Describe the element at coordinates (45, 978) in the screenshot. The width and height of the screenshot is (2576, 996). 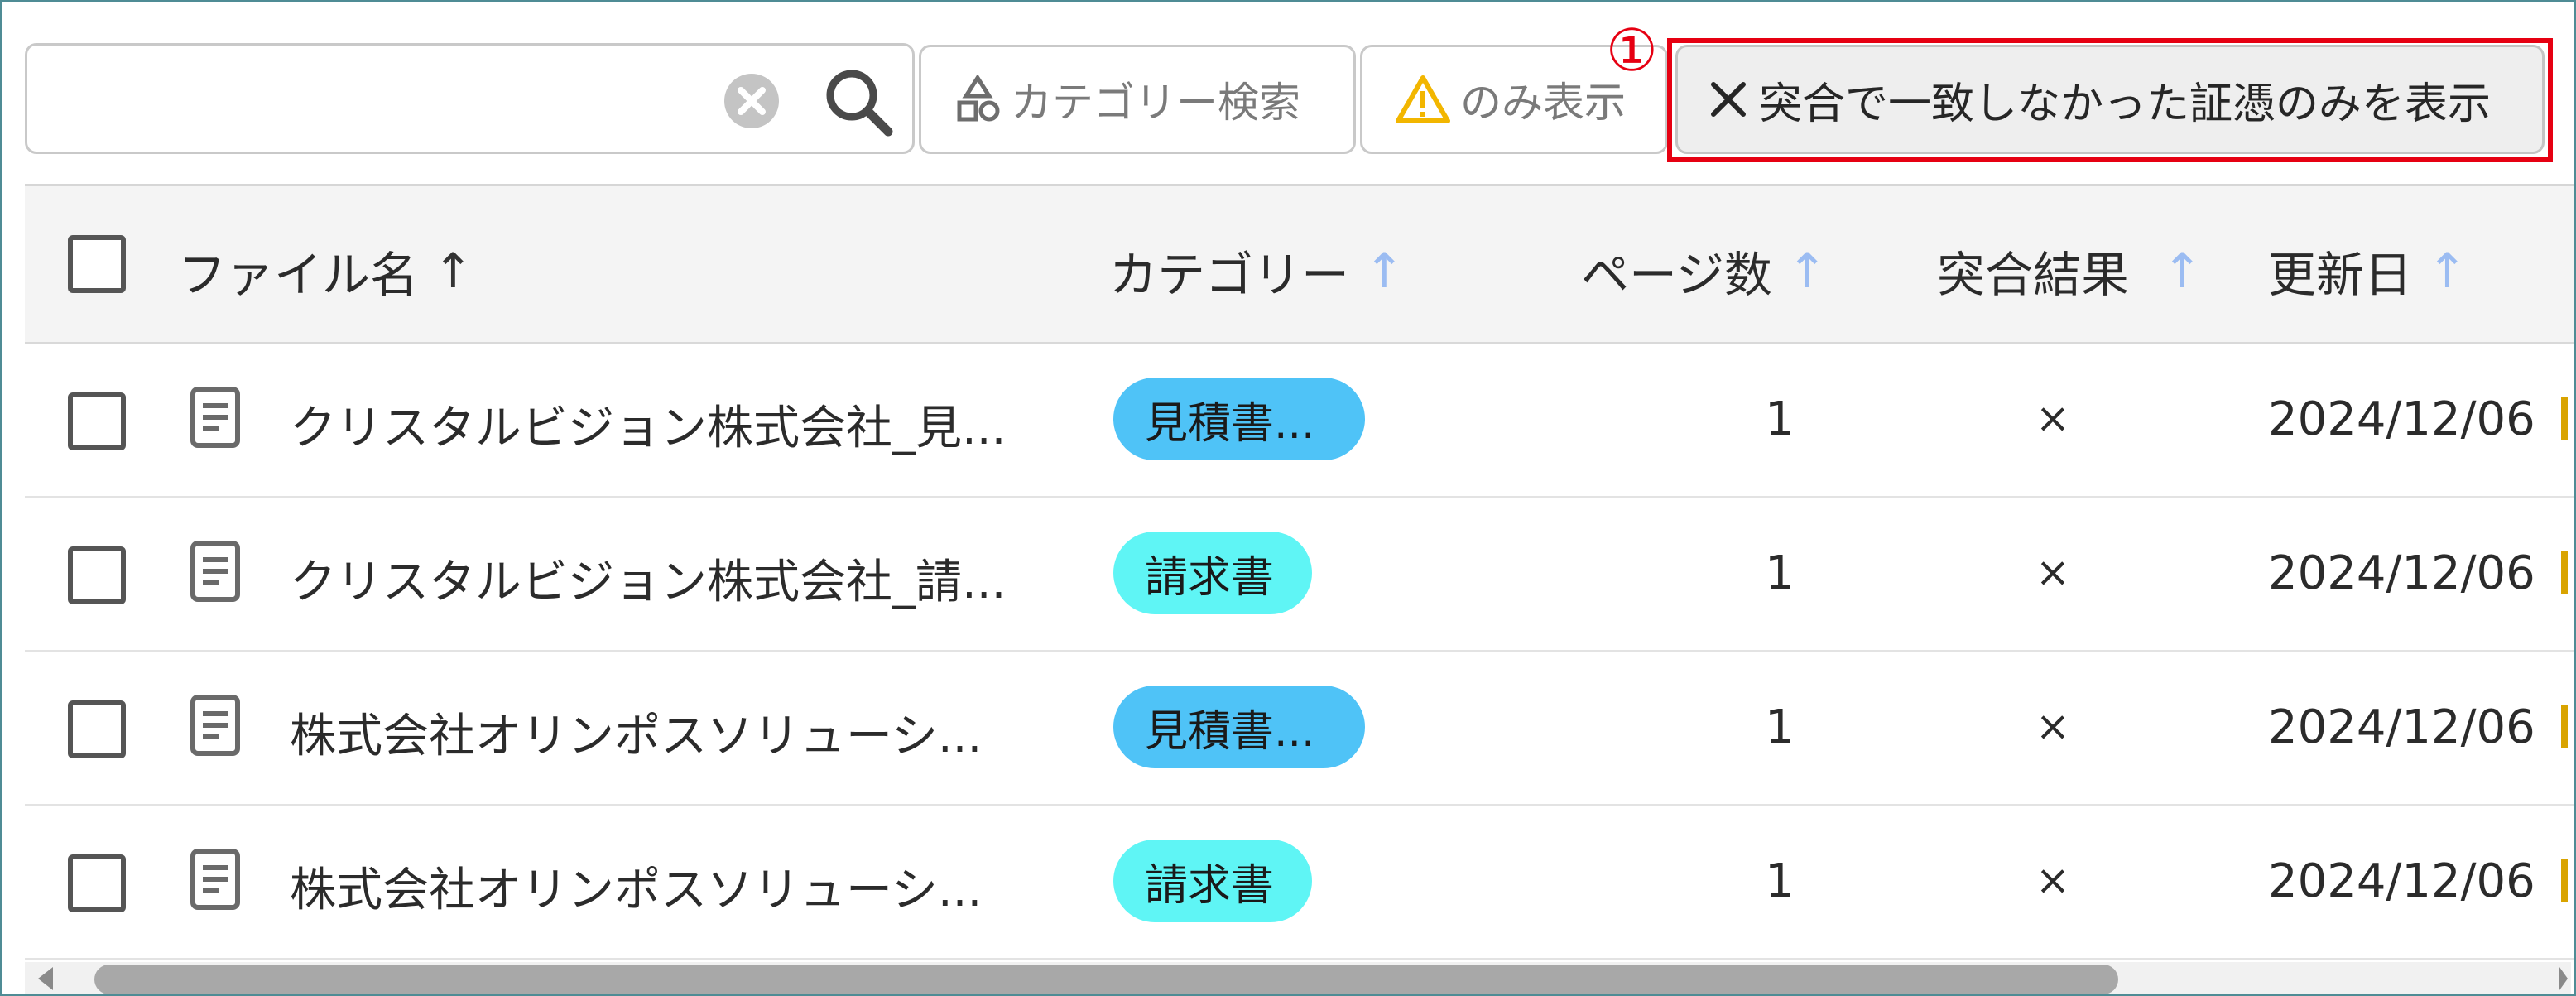
I see `scroll-left-arrow-icon` at that location.